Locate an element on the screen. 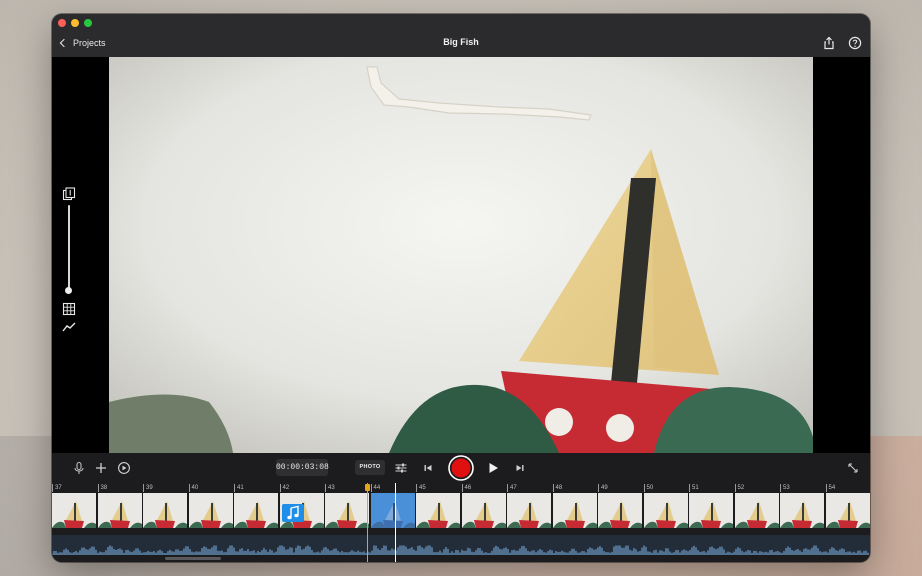 This screenshot has height=576, width=922. zoom-window-button is located at coordinates (88, 23).